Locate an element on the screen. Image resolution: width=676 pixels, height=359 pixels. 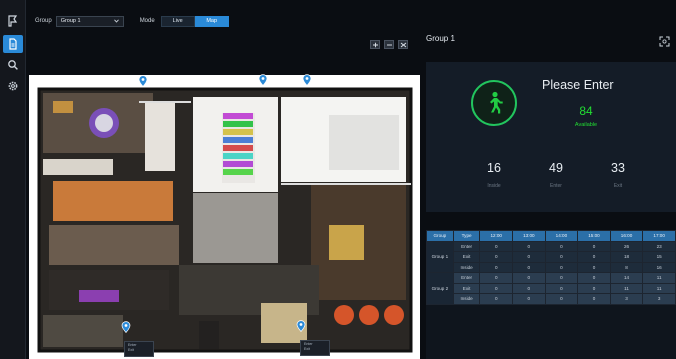
stat-inside: 16 Inside is located at coordinates (494, 175).